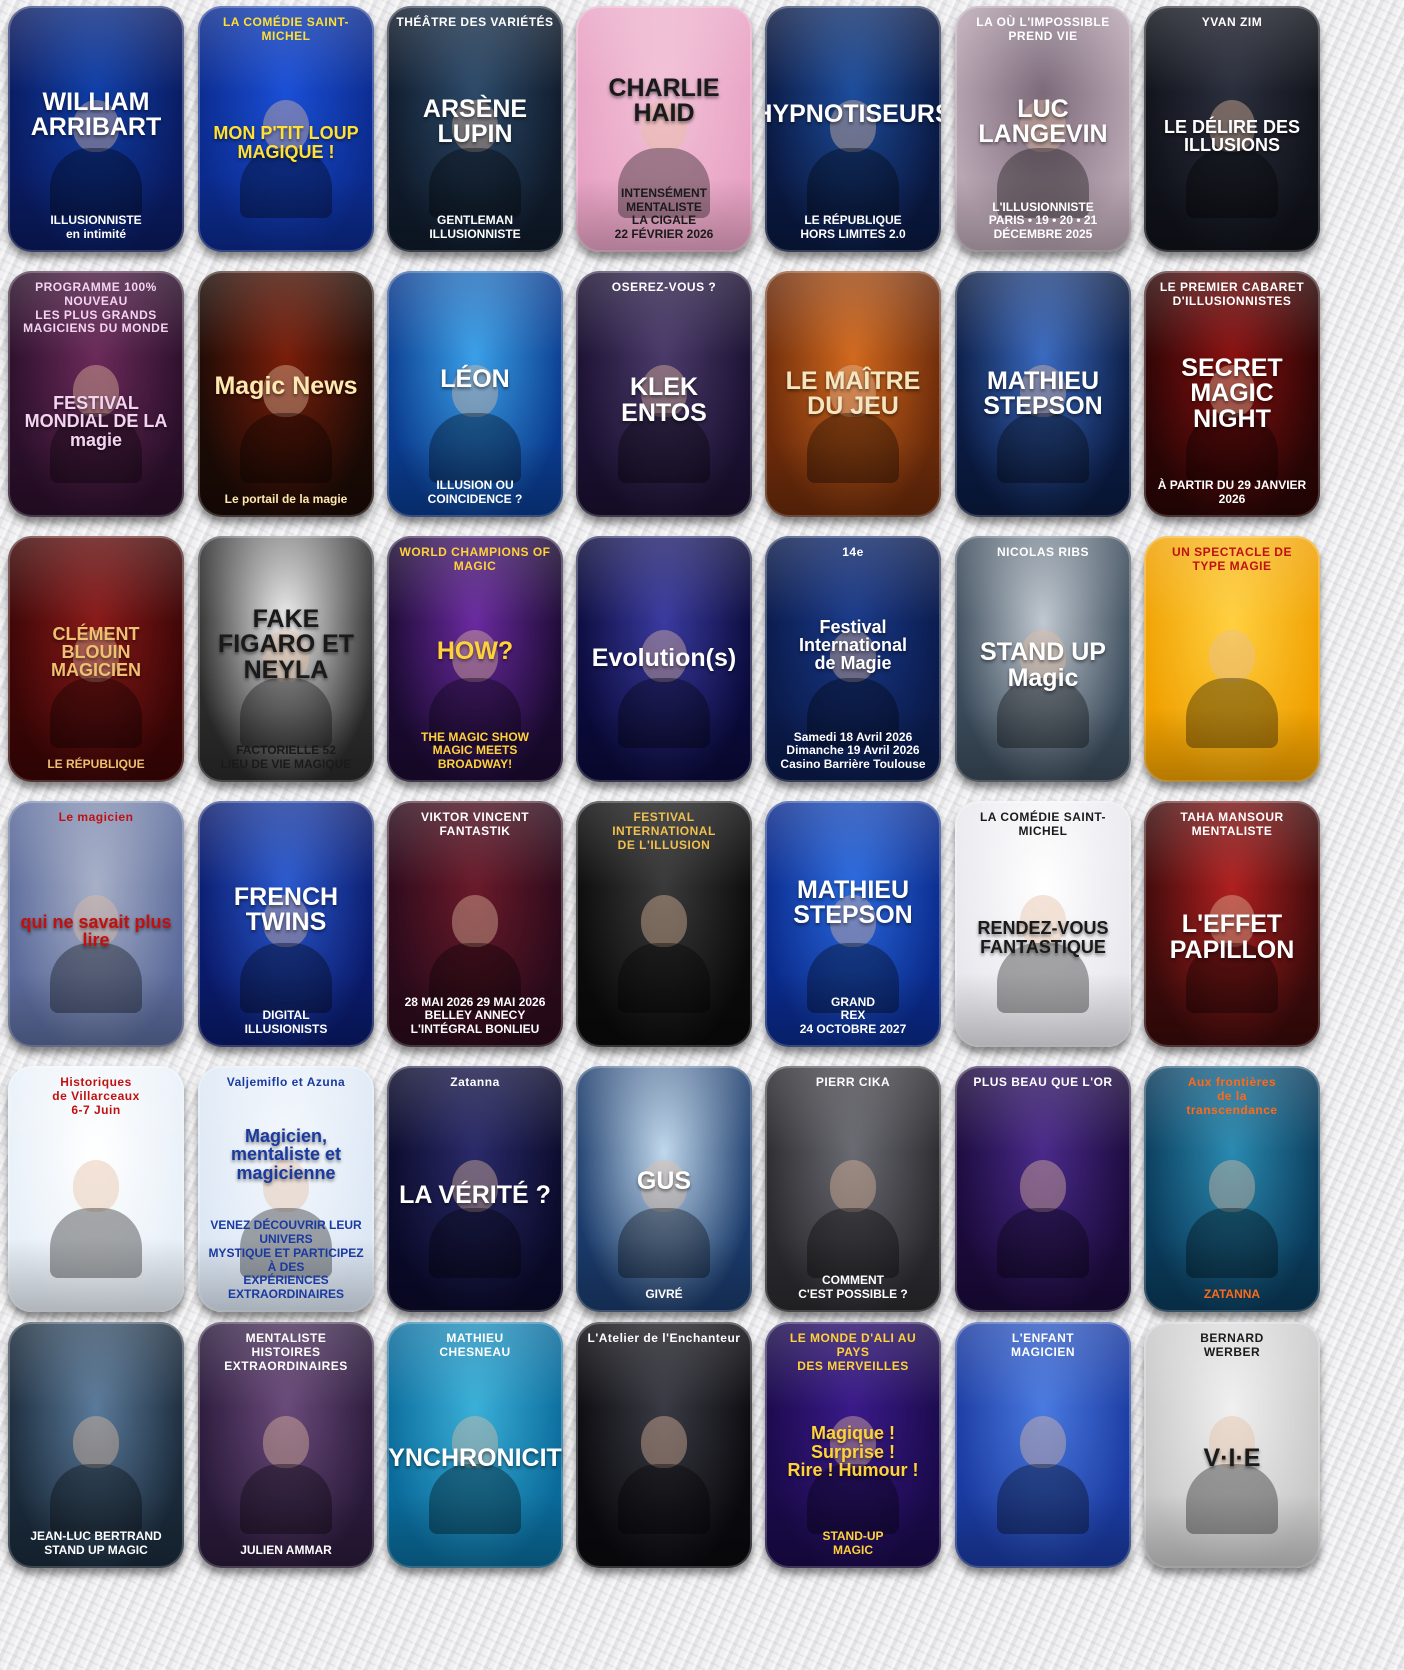 The image size is (1404, 1670). Describe the element at coordinates (286, 499) in the screenshot. I see `poster-footer: Le portail de la magie` at that location.